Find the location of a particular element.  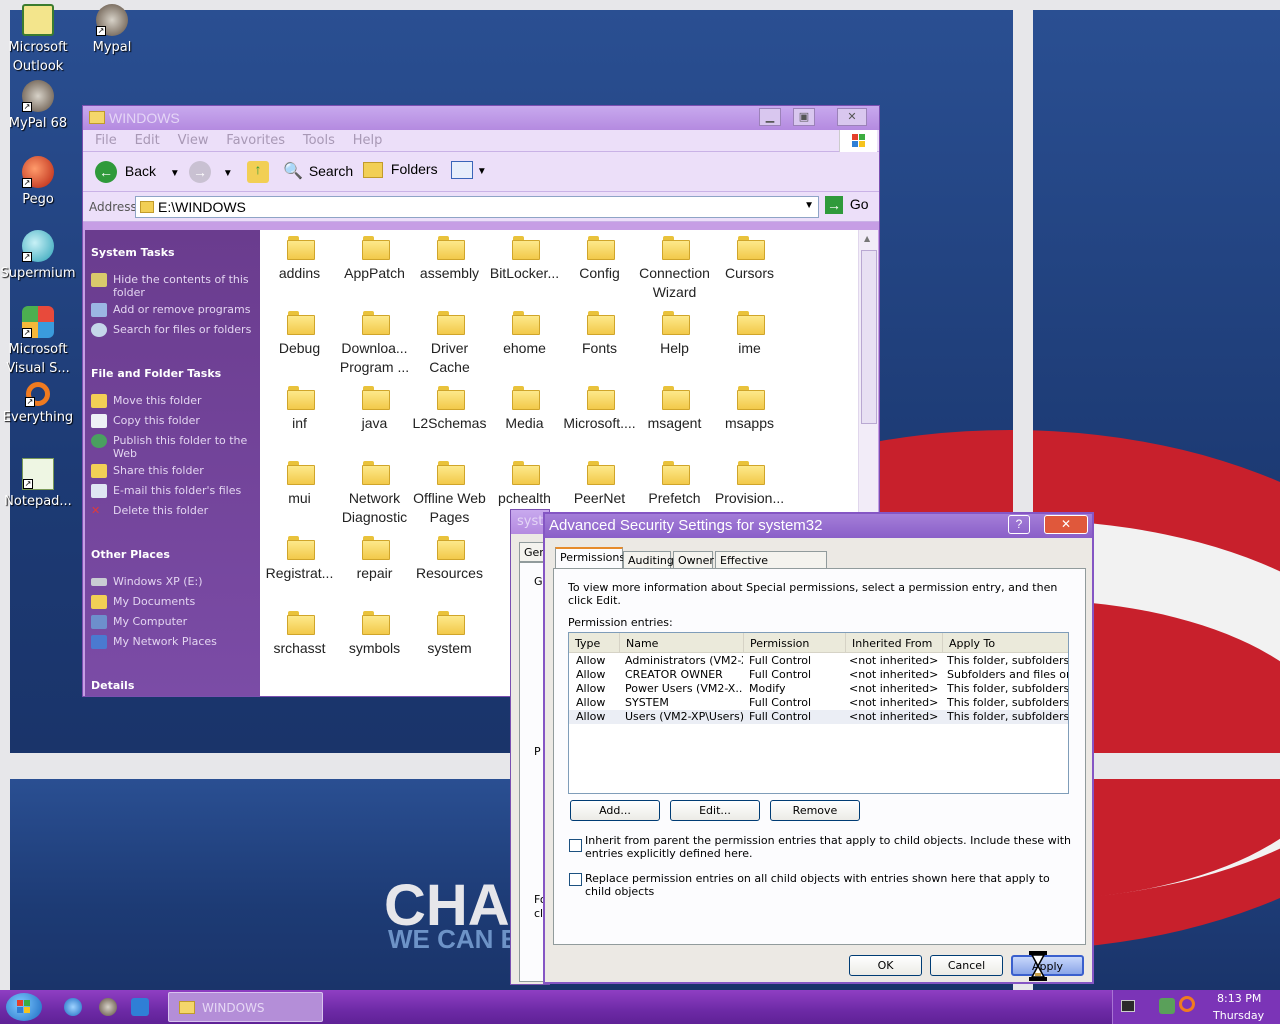

task-move-folder: Move this folder is located at coordinates (173, 401).